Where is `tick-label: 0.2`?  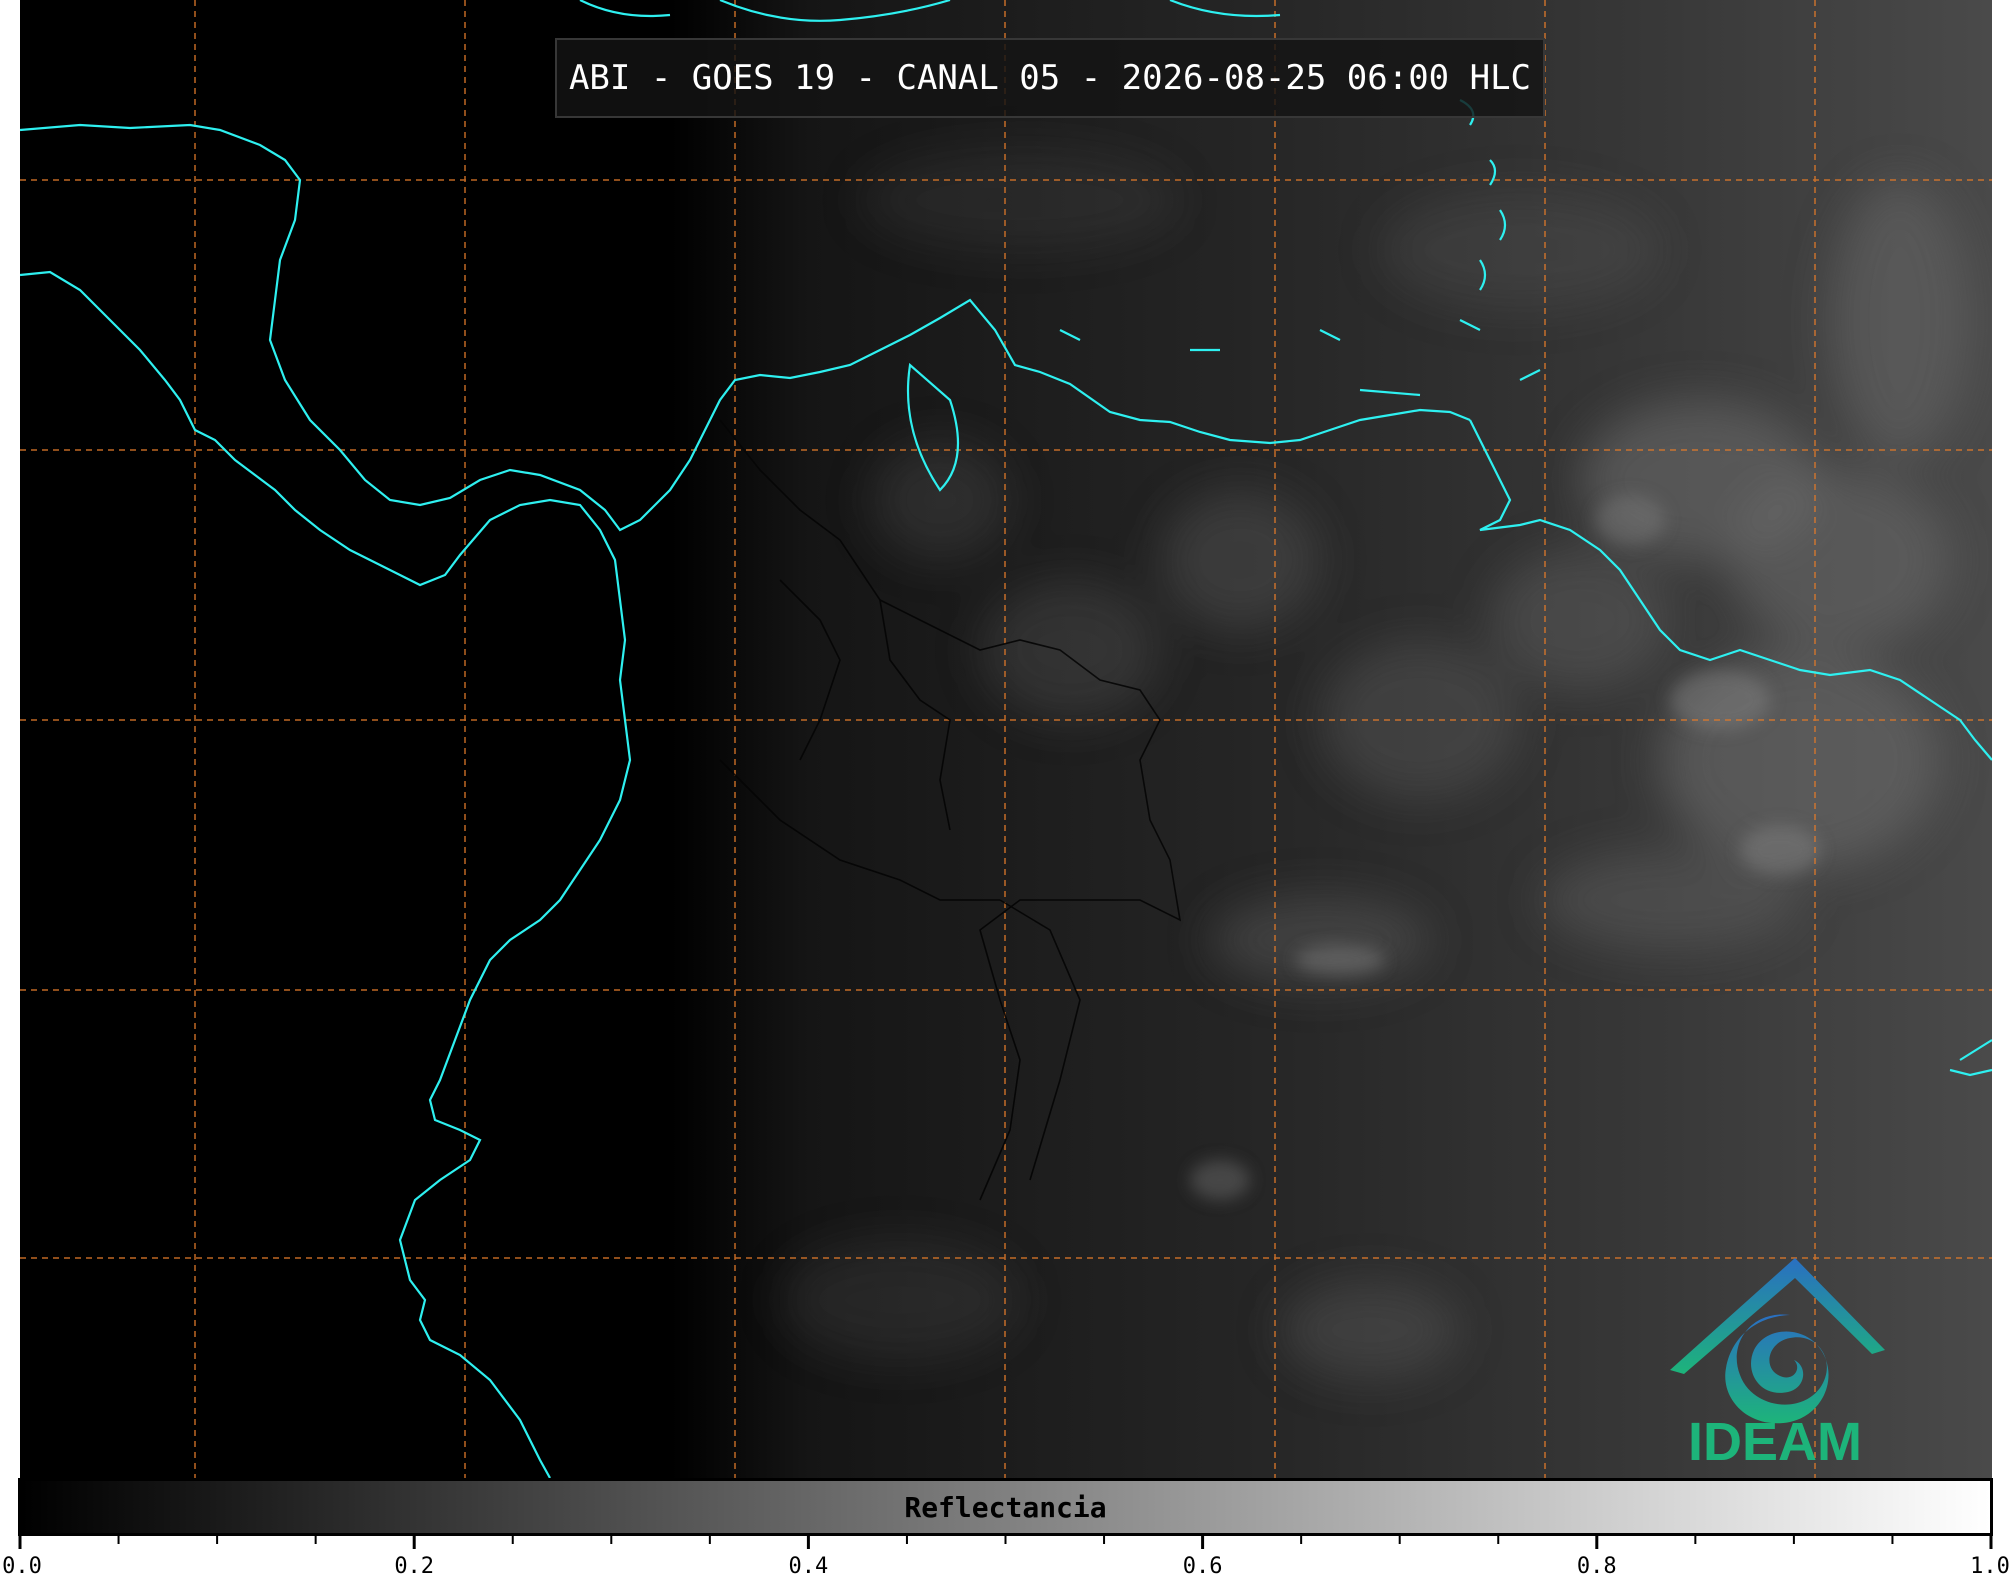 tick-label: 0.2 is located at coordinates (414, 1565).